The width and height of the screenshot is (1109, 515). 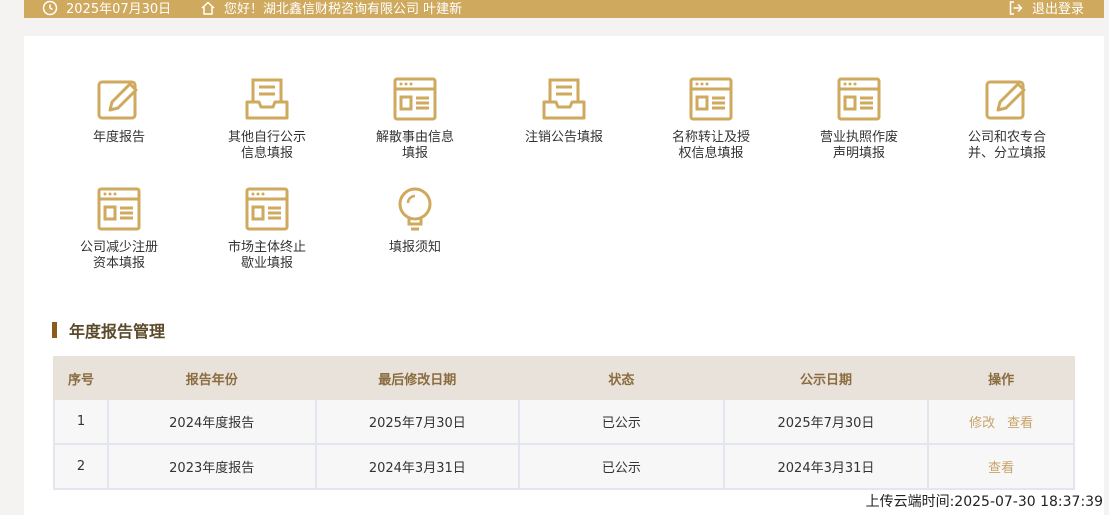 I want to click on tile-capital-reduction: 公司减少注册 资本填报, so click(x=119, y=229).